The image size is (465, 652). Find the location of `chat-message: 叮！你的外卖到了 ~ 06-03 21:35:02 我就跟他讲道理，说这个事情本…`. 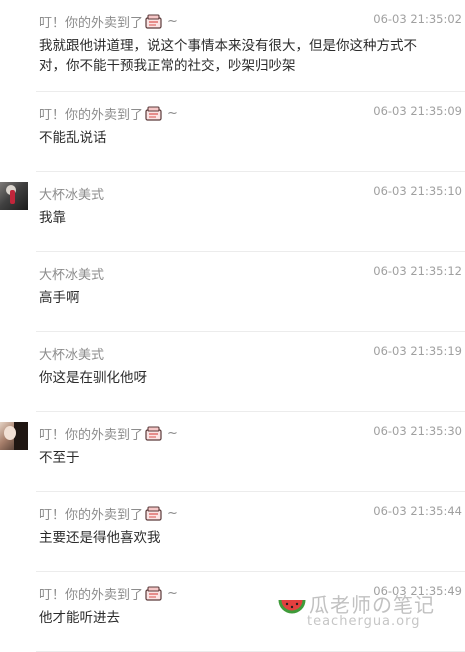

chat-message: 叮！你的外卖到了 ~ 06-03 21:35:02 我就跟他讲道理，说这个事情本… is located at coordinates (232, 46).